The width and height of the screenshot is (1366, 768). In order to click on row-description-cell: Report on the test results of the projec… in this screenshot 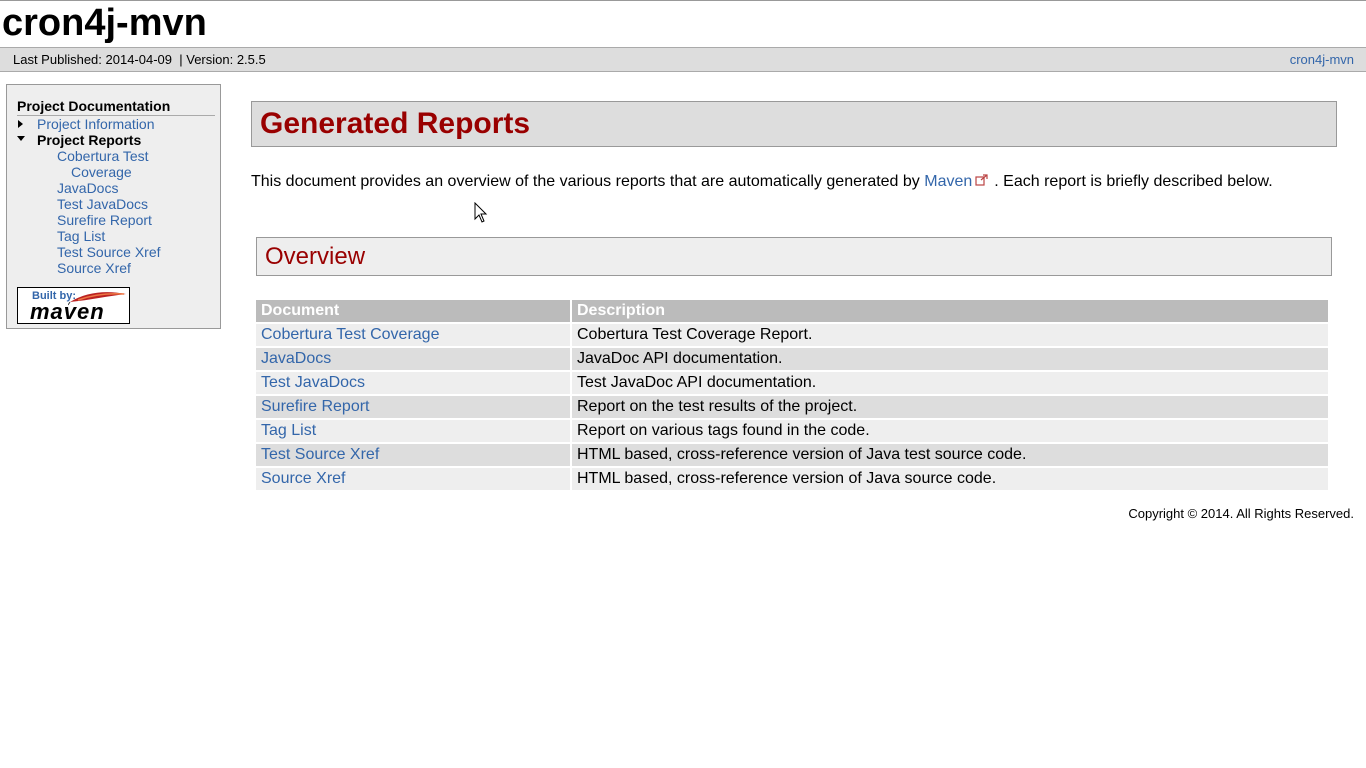, I will do `click(950, 406)`.